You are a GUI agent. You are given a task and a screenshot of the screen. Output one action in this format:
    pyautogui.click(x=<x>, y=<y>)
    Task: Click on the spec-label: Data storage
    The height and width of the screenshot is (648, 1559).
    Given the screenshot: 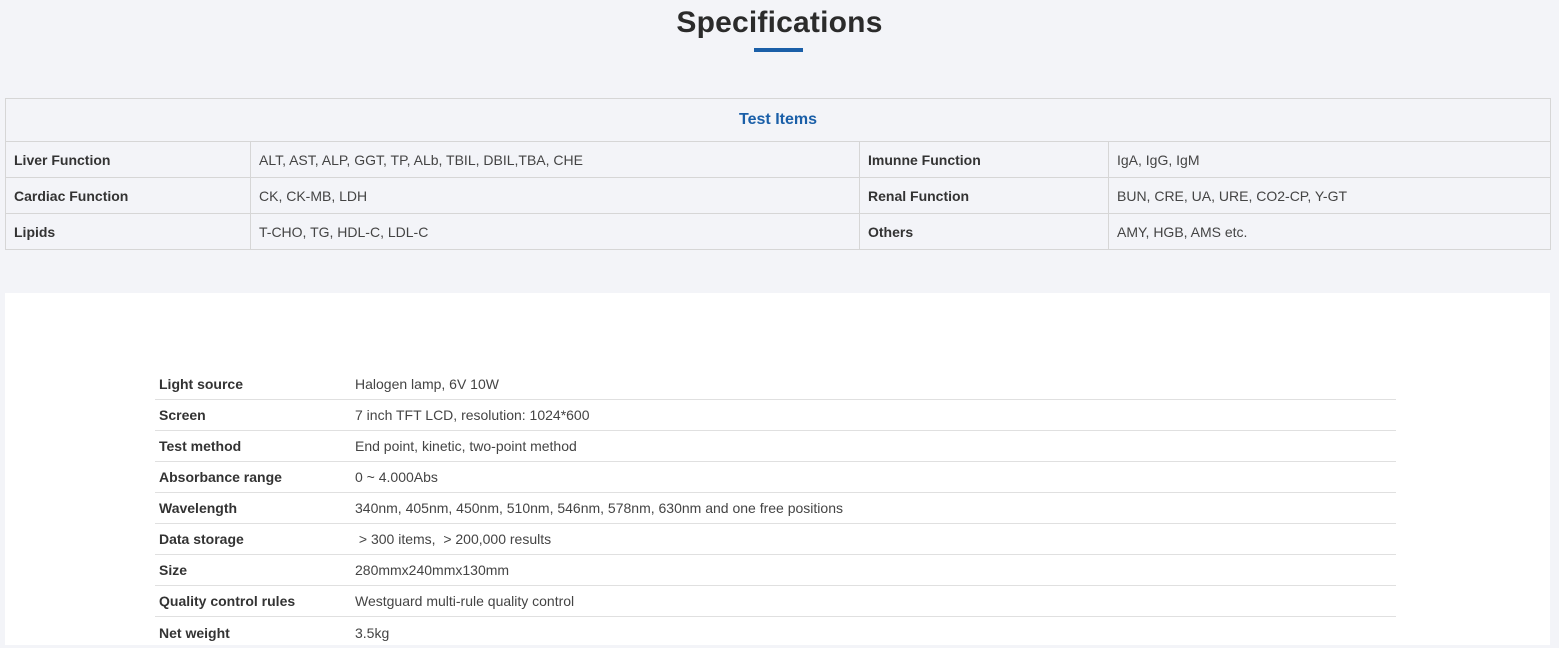 What is the action you would take?
    pyautogui.click(x=201, y=539)
    